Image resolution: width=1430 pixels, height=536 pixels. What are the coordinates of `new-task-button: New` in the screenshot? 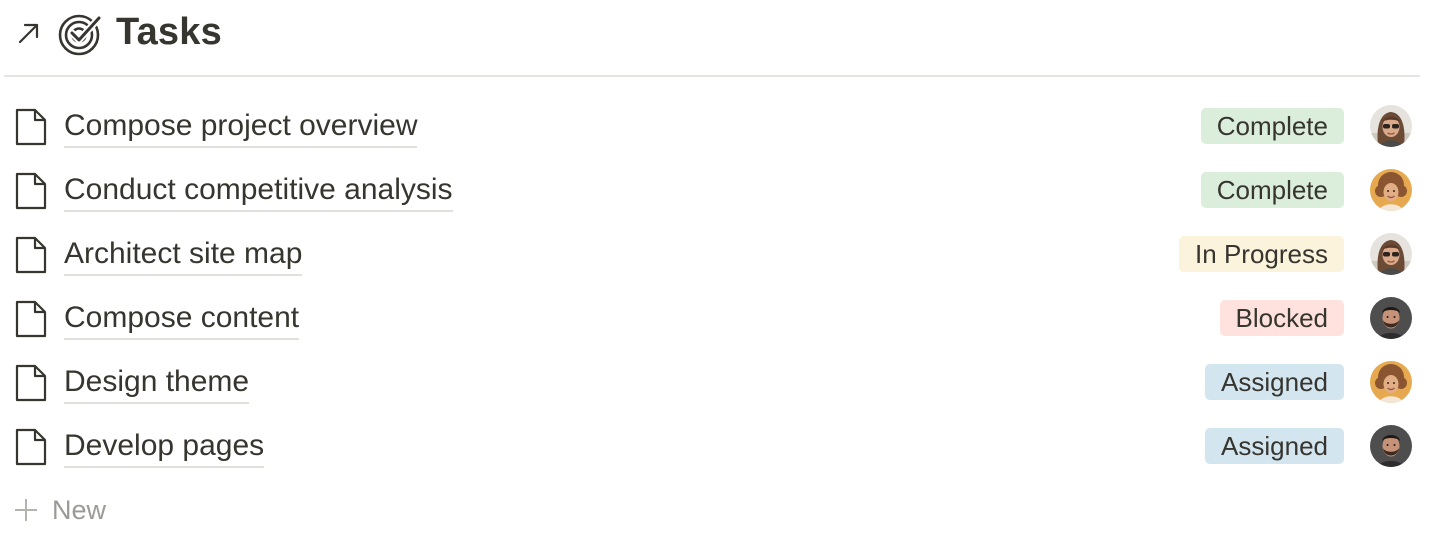 It's located at (100, 510).